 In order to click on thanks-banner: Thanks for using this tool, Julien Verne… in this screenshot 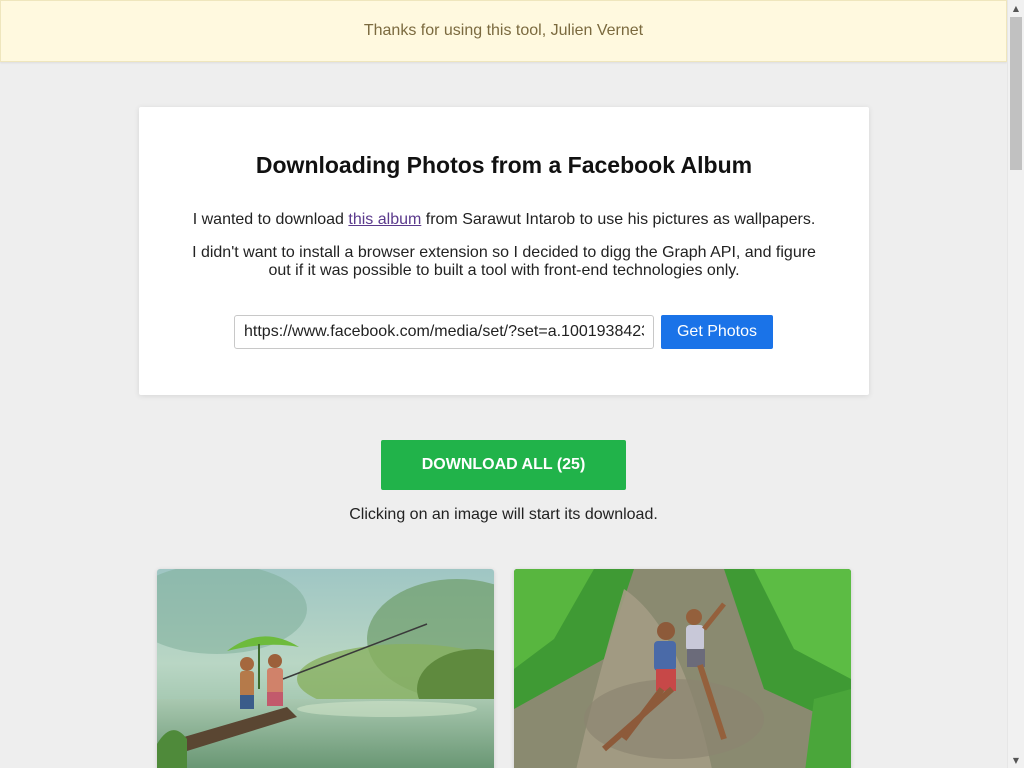, I will do `click(503, 31)`.